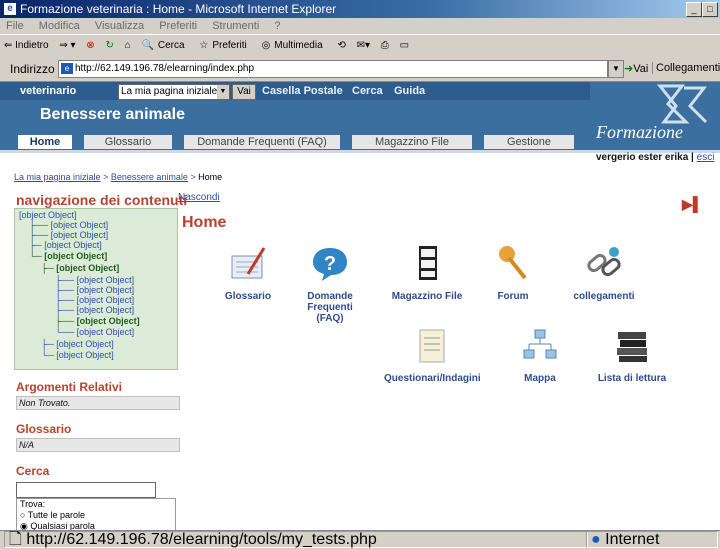 This screenshot has width=720, height=549. Describe the element at coordinates (298, 45) in the screenshot. I see `media-button-label: Multimedia` at that location.